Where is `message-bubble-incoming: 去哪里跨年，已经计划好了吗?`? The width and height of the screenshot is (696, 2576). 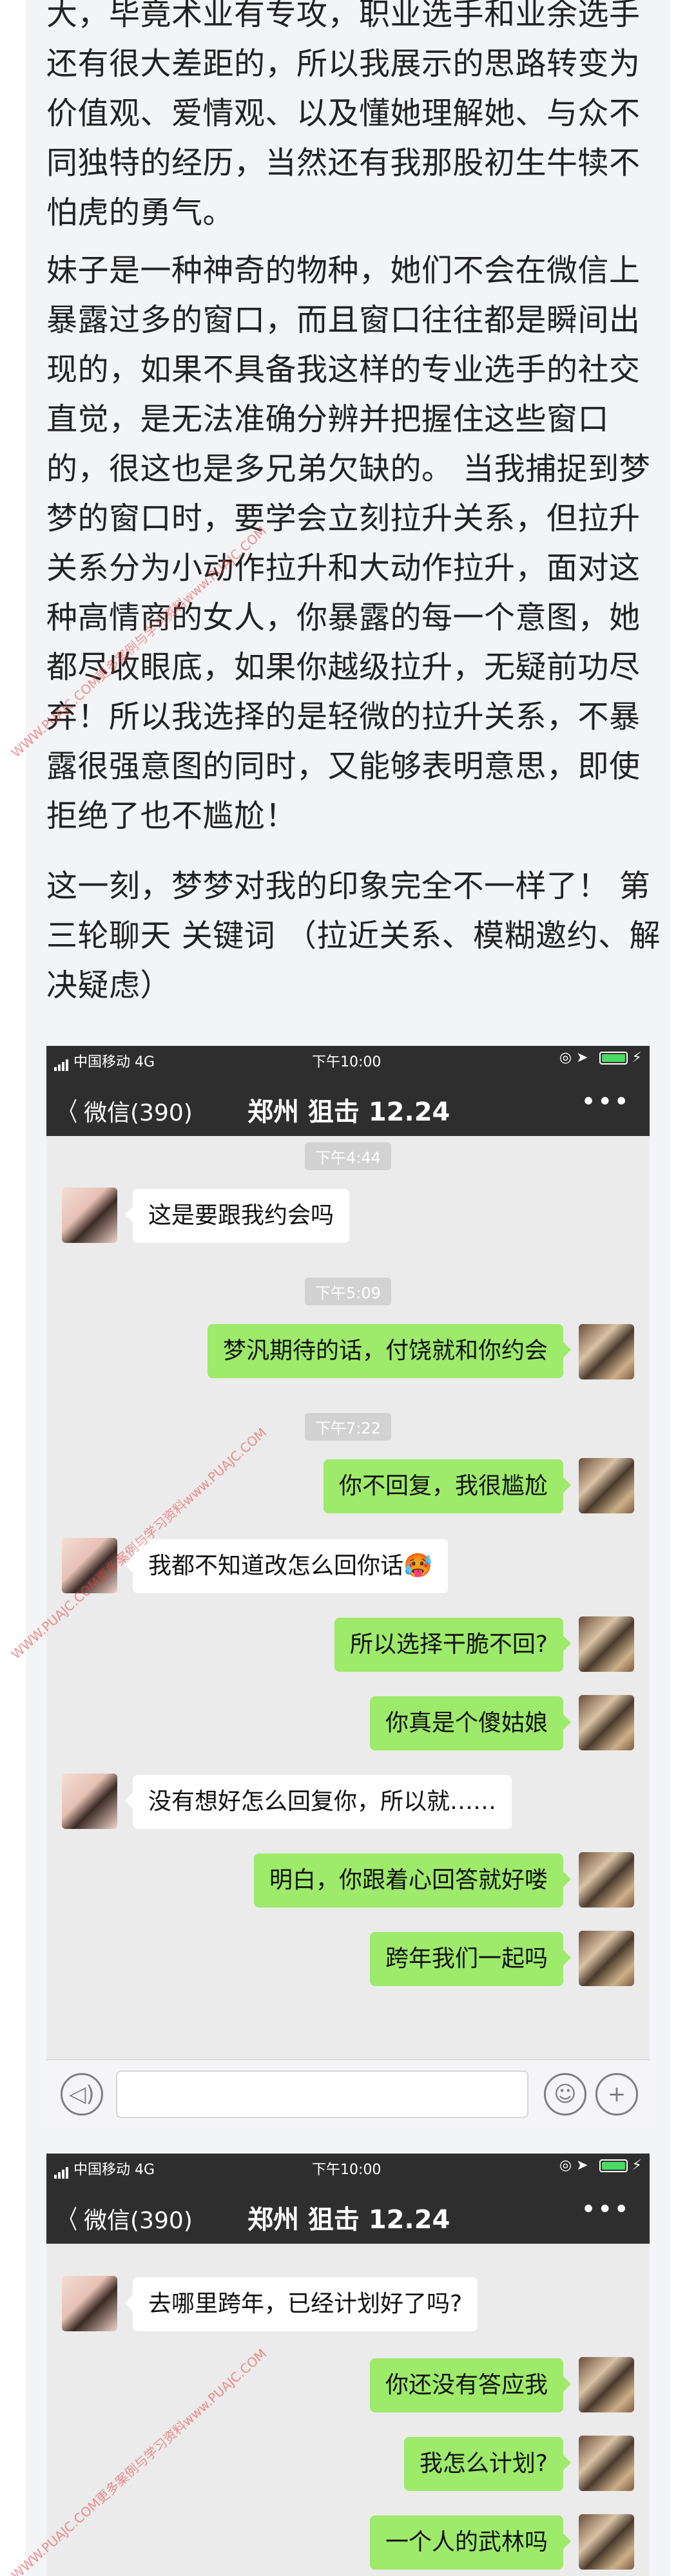
message-bubble-incoming: 去哪里跨年，已经计划好了吗? is located at coordinates (301, 2304).